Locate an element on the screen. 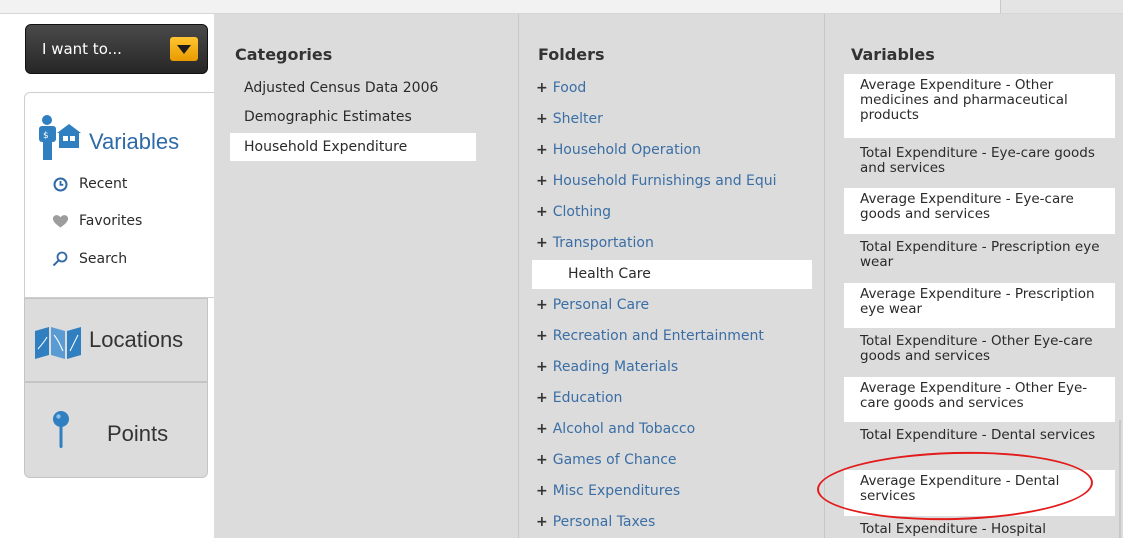 The image size is (1123, 558). folder-item: + Transportation is located at coordinates (672, 243).